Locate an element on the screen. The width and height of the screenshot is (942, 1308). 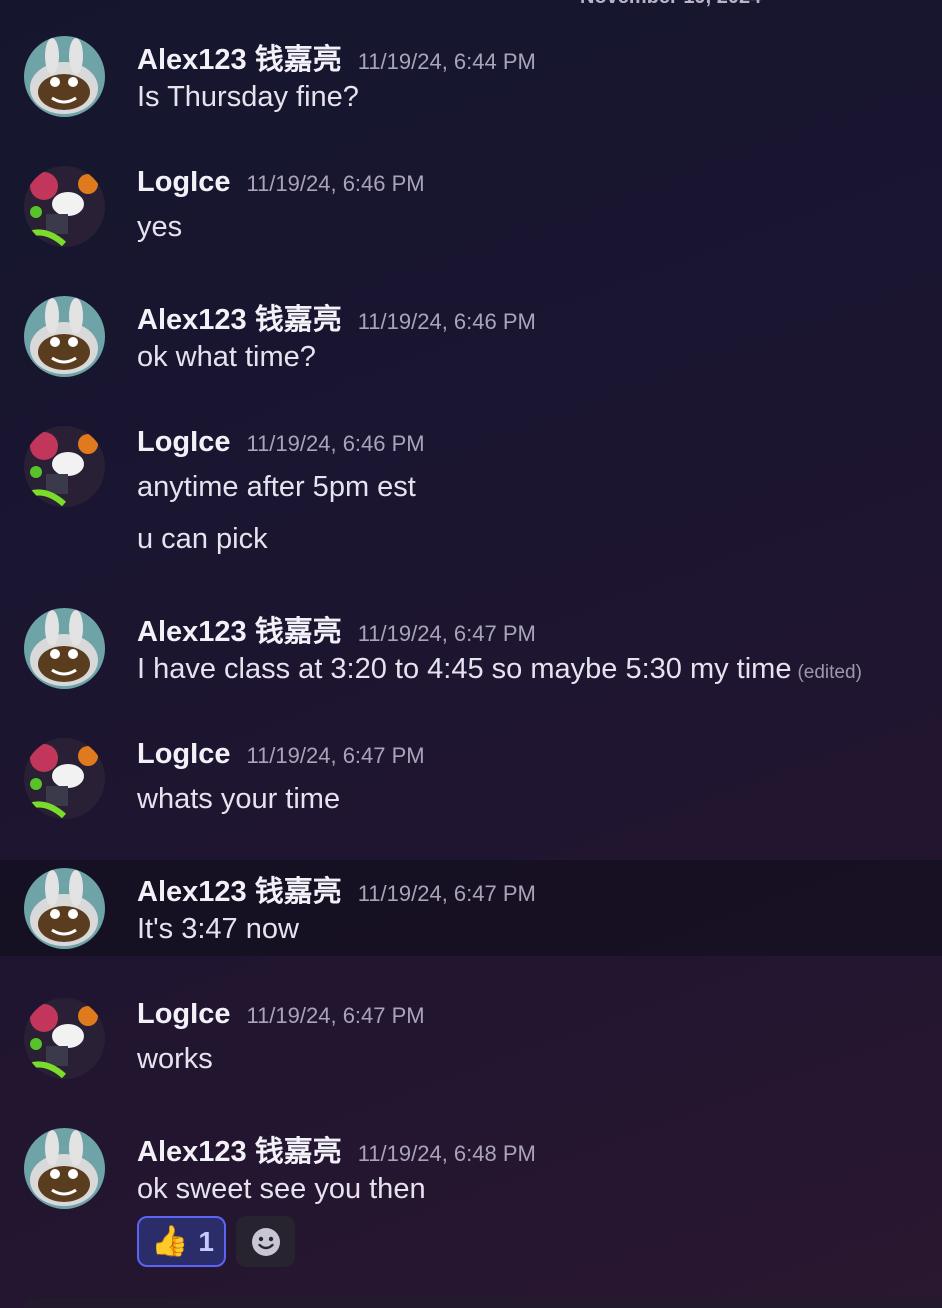
timestamp: 11/19/24, 6:44 PM is located at coordinates (446, 61).